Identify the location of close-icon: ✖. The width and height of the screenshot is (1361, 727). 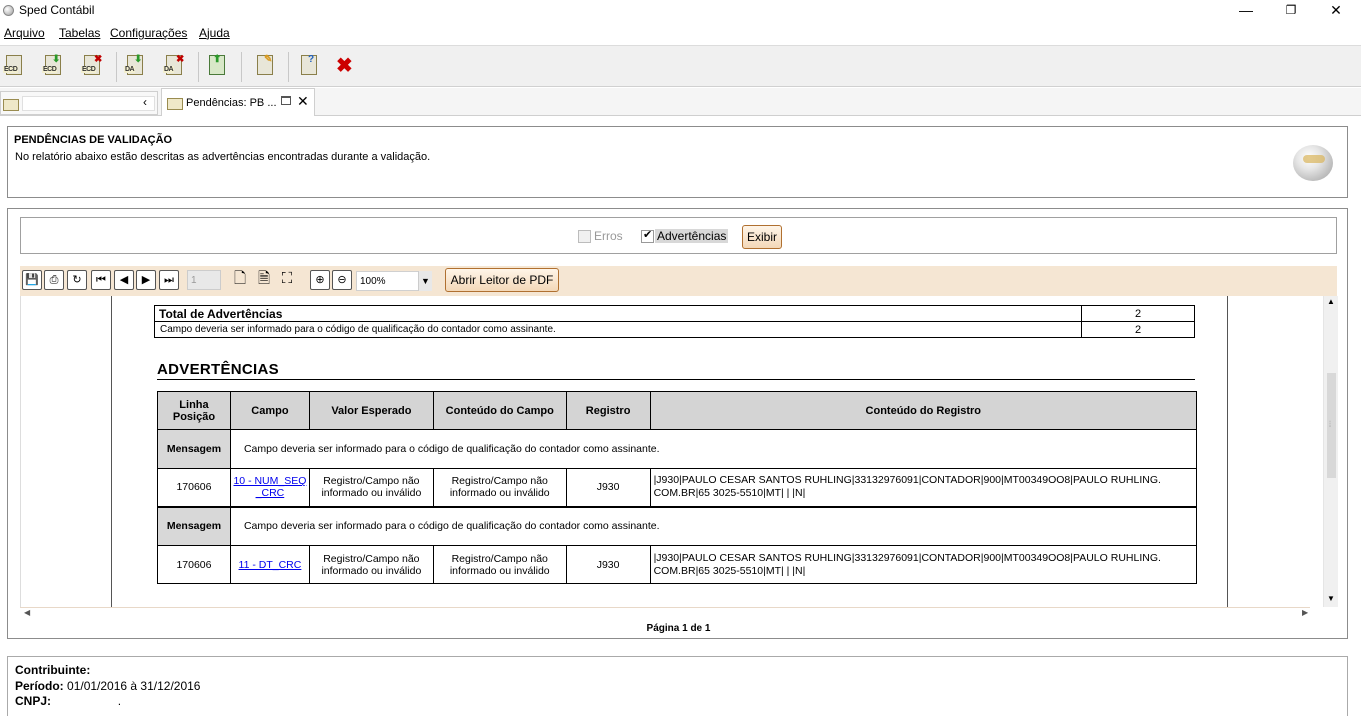
(344, 65).